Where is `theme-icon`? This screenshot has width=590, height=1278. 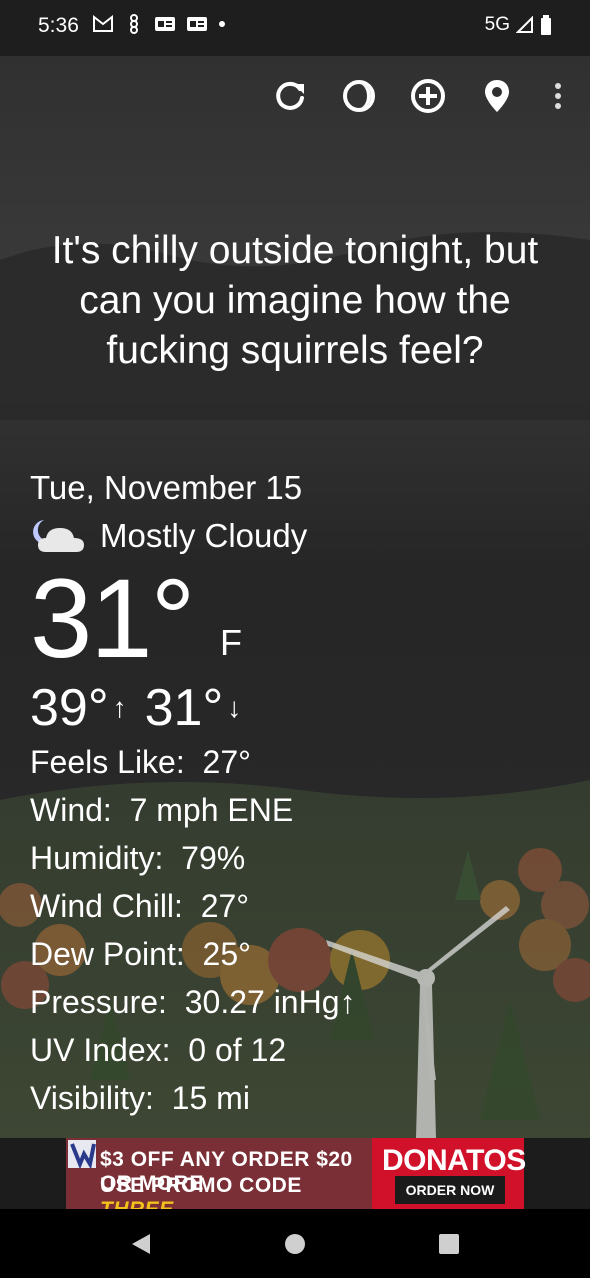 theme-icon is located at coordinates (359, 96).